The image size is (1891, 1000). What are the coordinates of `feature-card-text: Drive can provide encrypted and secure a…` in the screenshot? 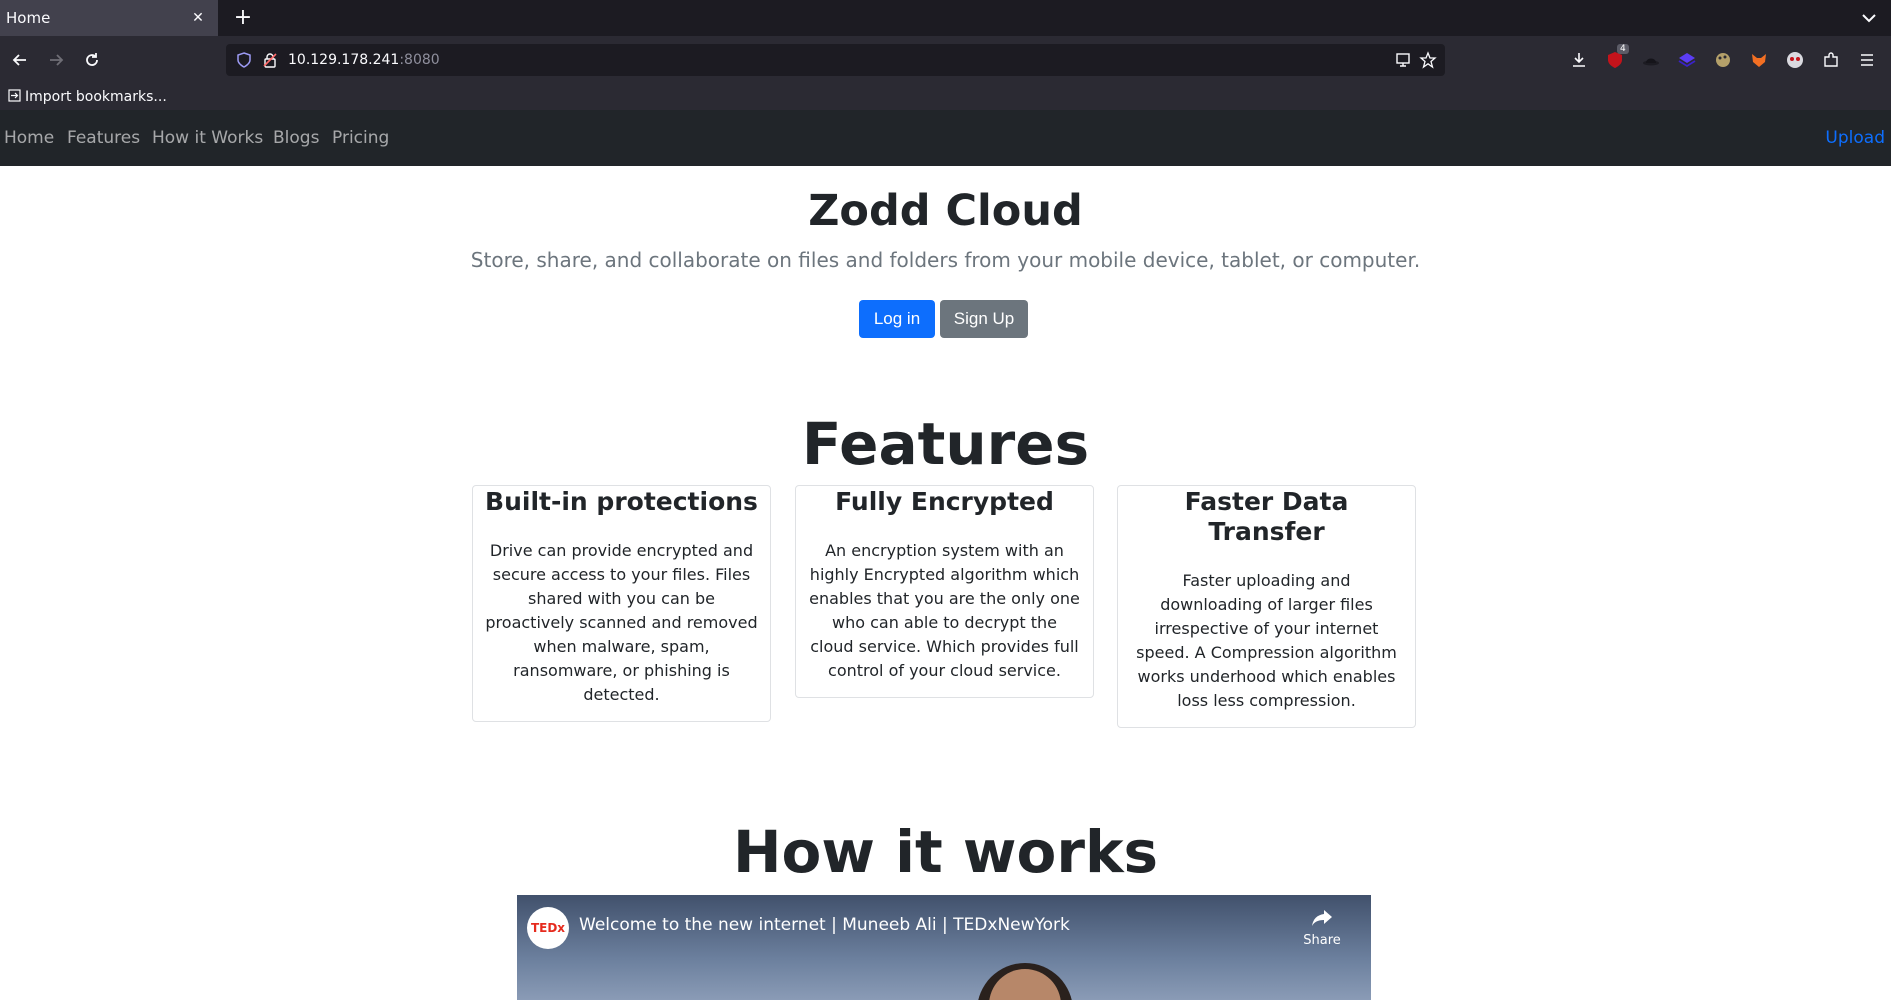 It's located at (621, 622).